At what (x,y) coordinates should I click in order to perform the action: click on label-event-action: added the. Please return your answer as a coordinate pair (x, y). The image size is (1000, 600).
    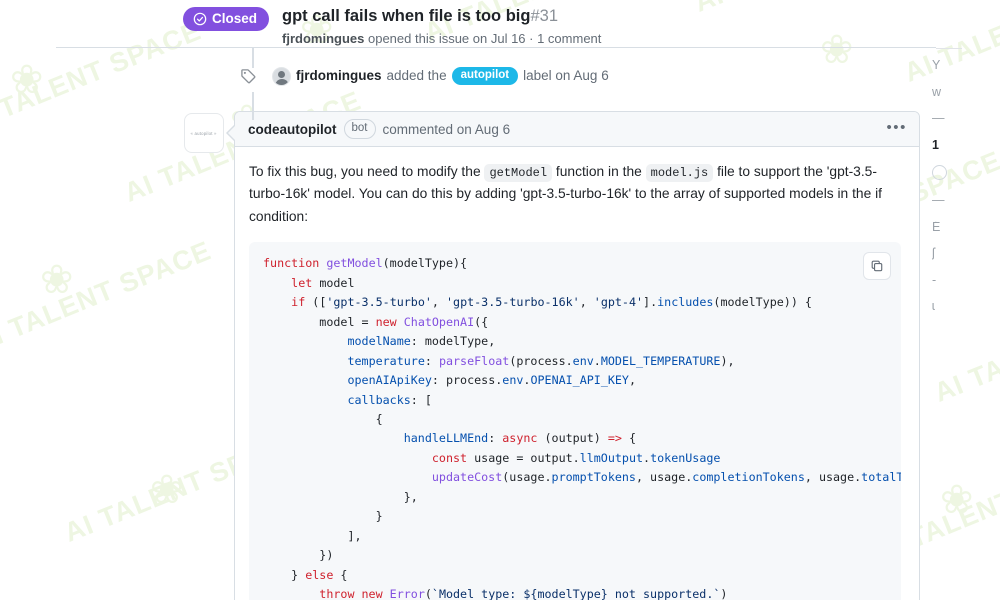
    Looking at the image, I should click on (416, 76).